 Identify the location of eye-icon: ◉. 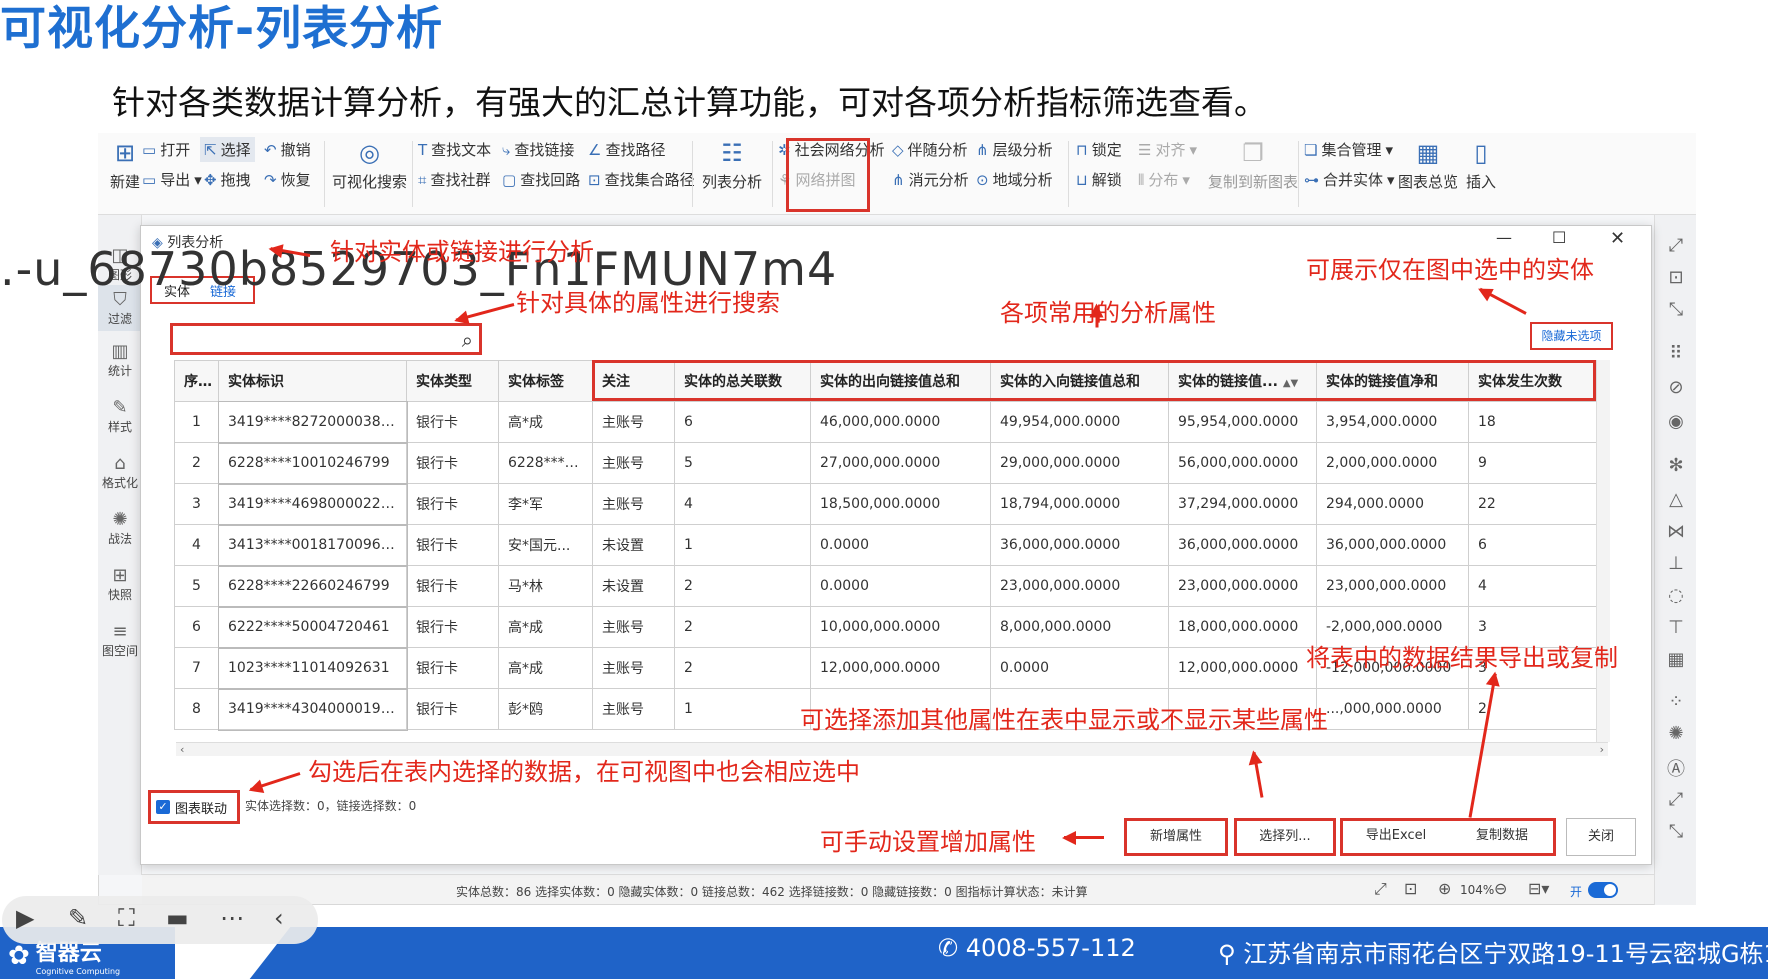
(1676, 421).